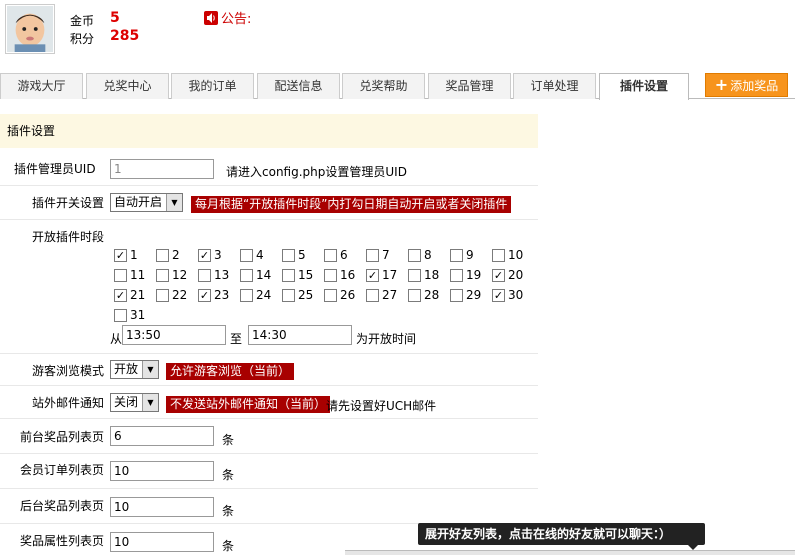 The height and width of the screenshot is (555, 795). I want to click on day-checkbox-20: ✓ 20, so click(507, 275).